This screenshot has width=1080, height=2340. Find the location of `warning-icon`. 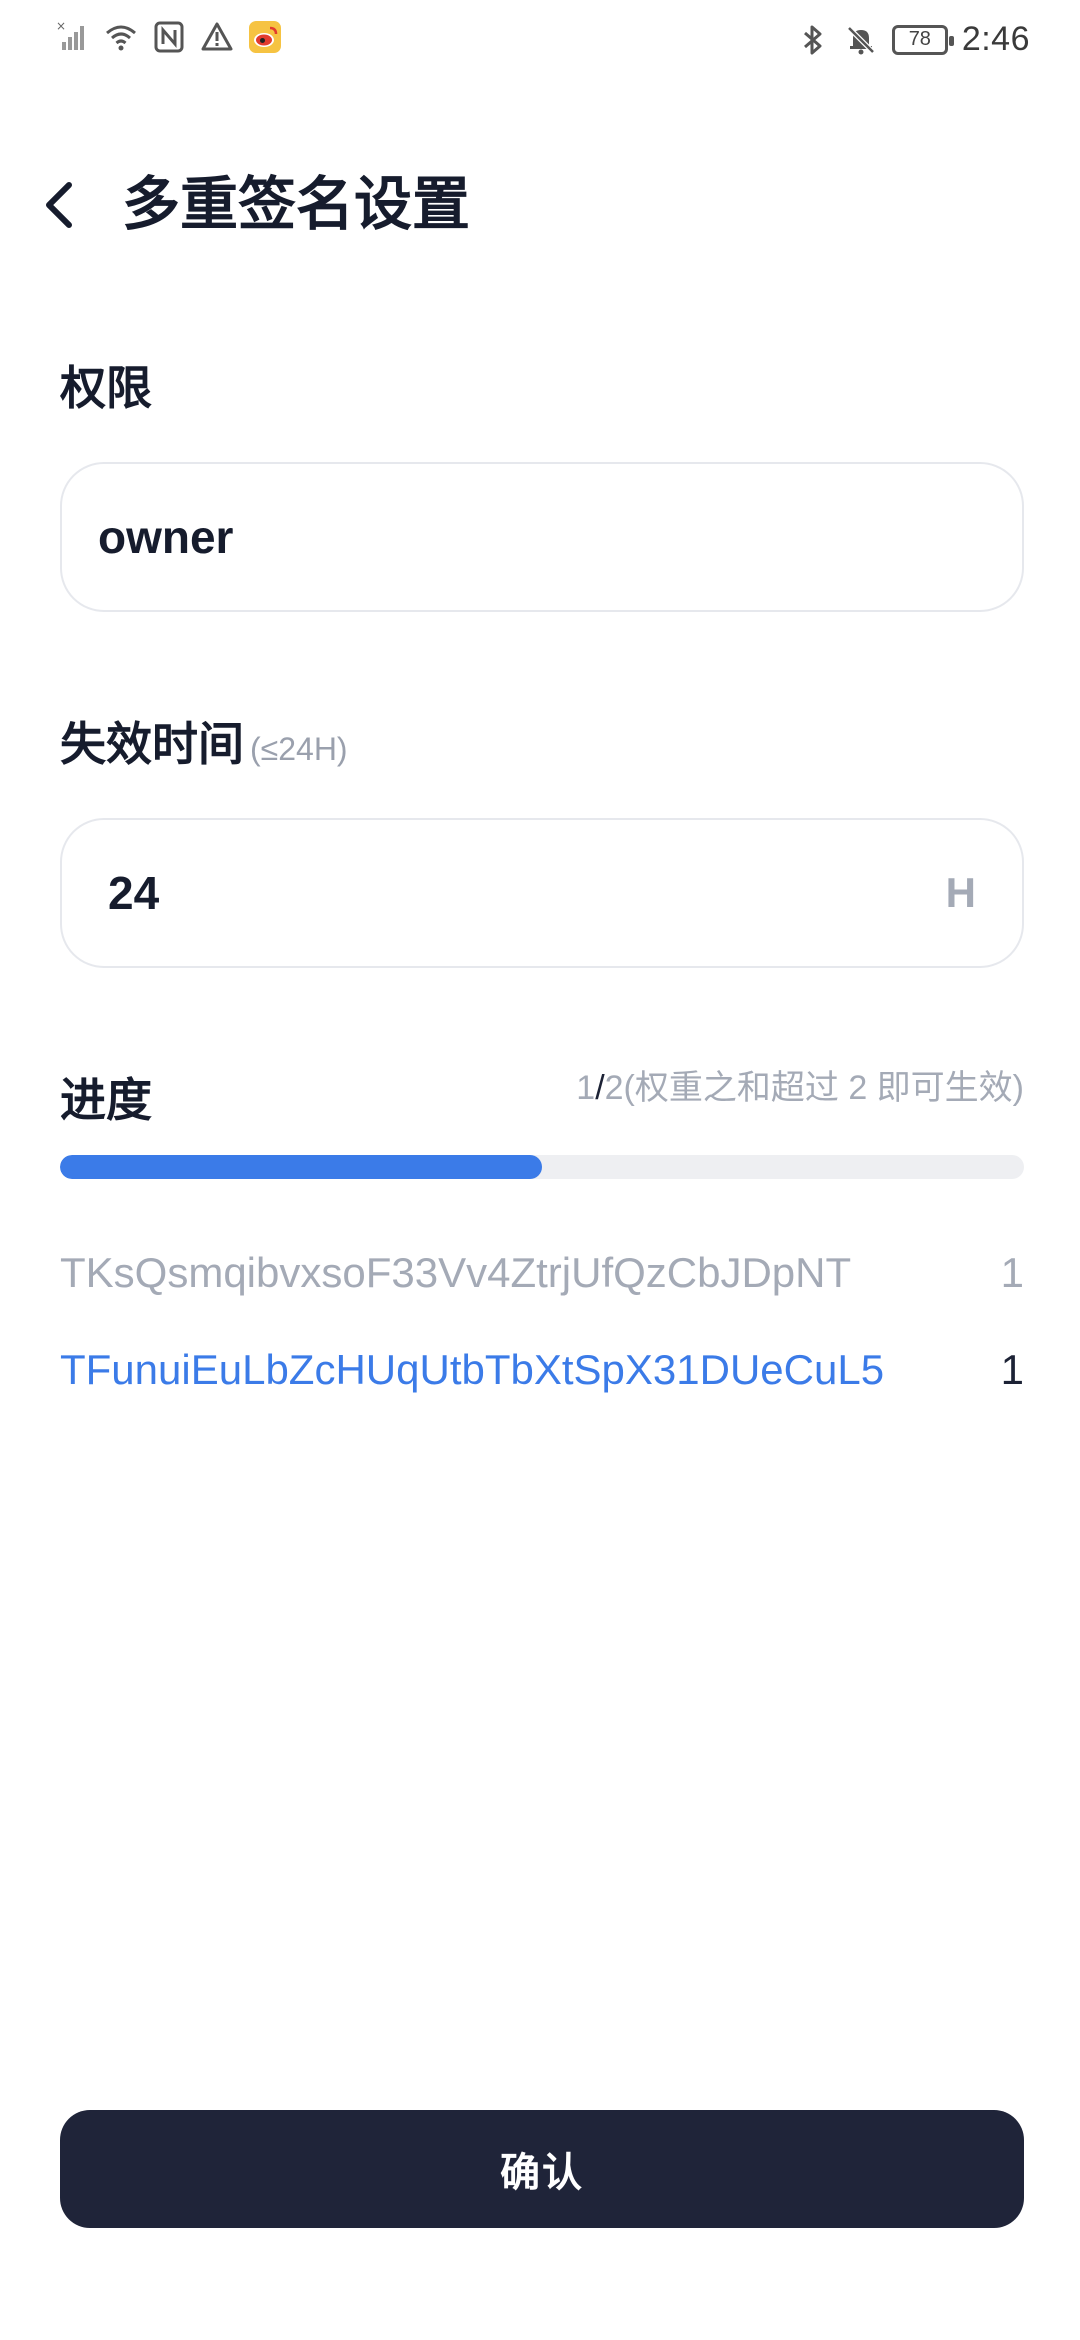

warning-icon is located at coordinates (217, 36).